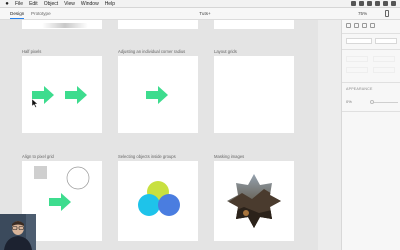  What do you see at coordinates (349, 101) in the screenshot?
I see `opacity-value: 0%` at bounding box center [349, 101].